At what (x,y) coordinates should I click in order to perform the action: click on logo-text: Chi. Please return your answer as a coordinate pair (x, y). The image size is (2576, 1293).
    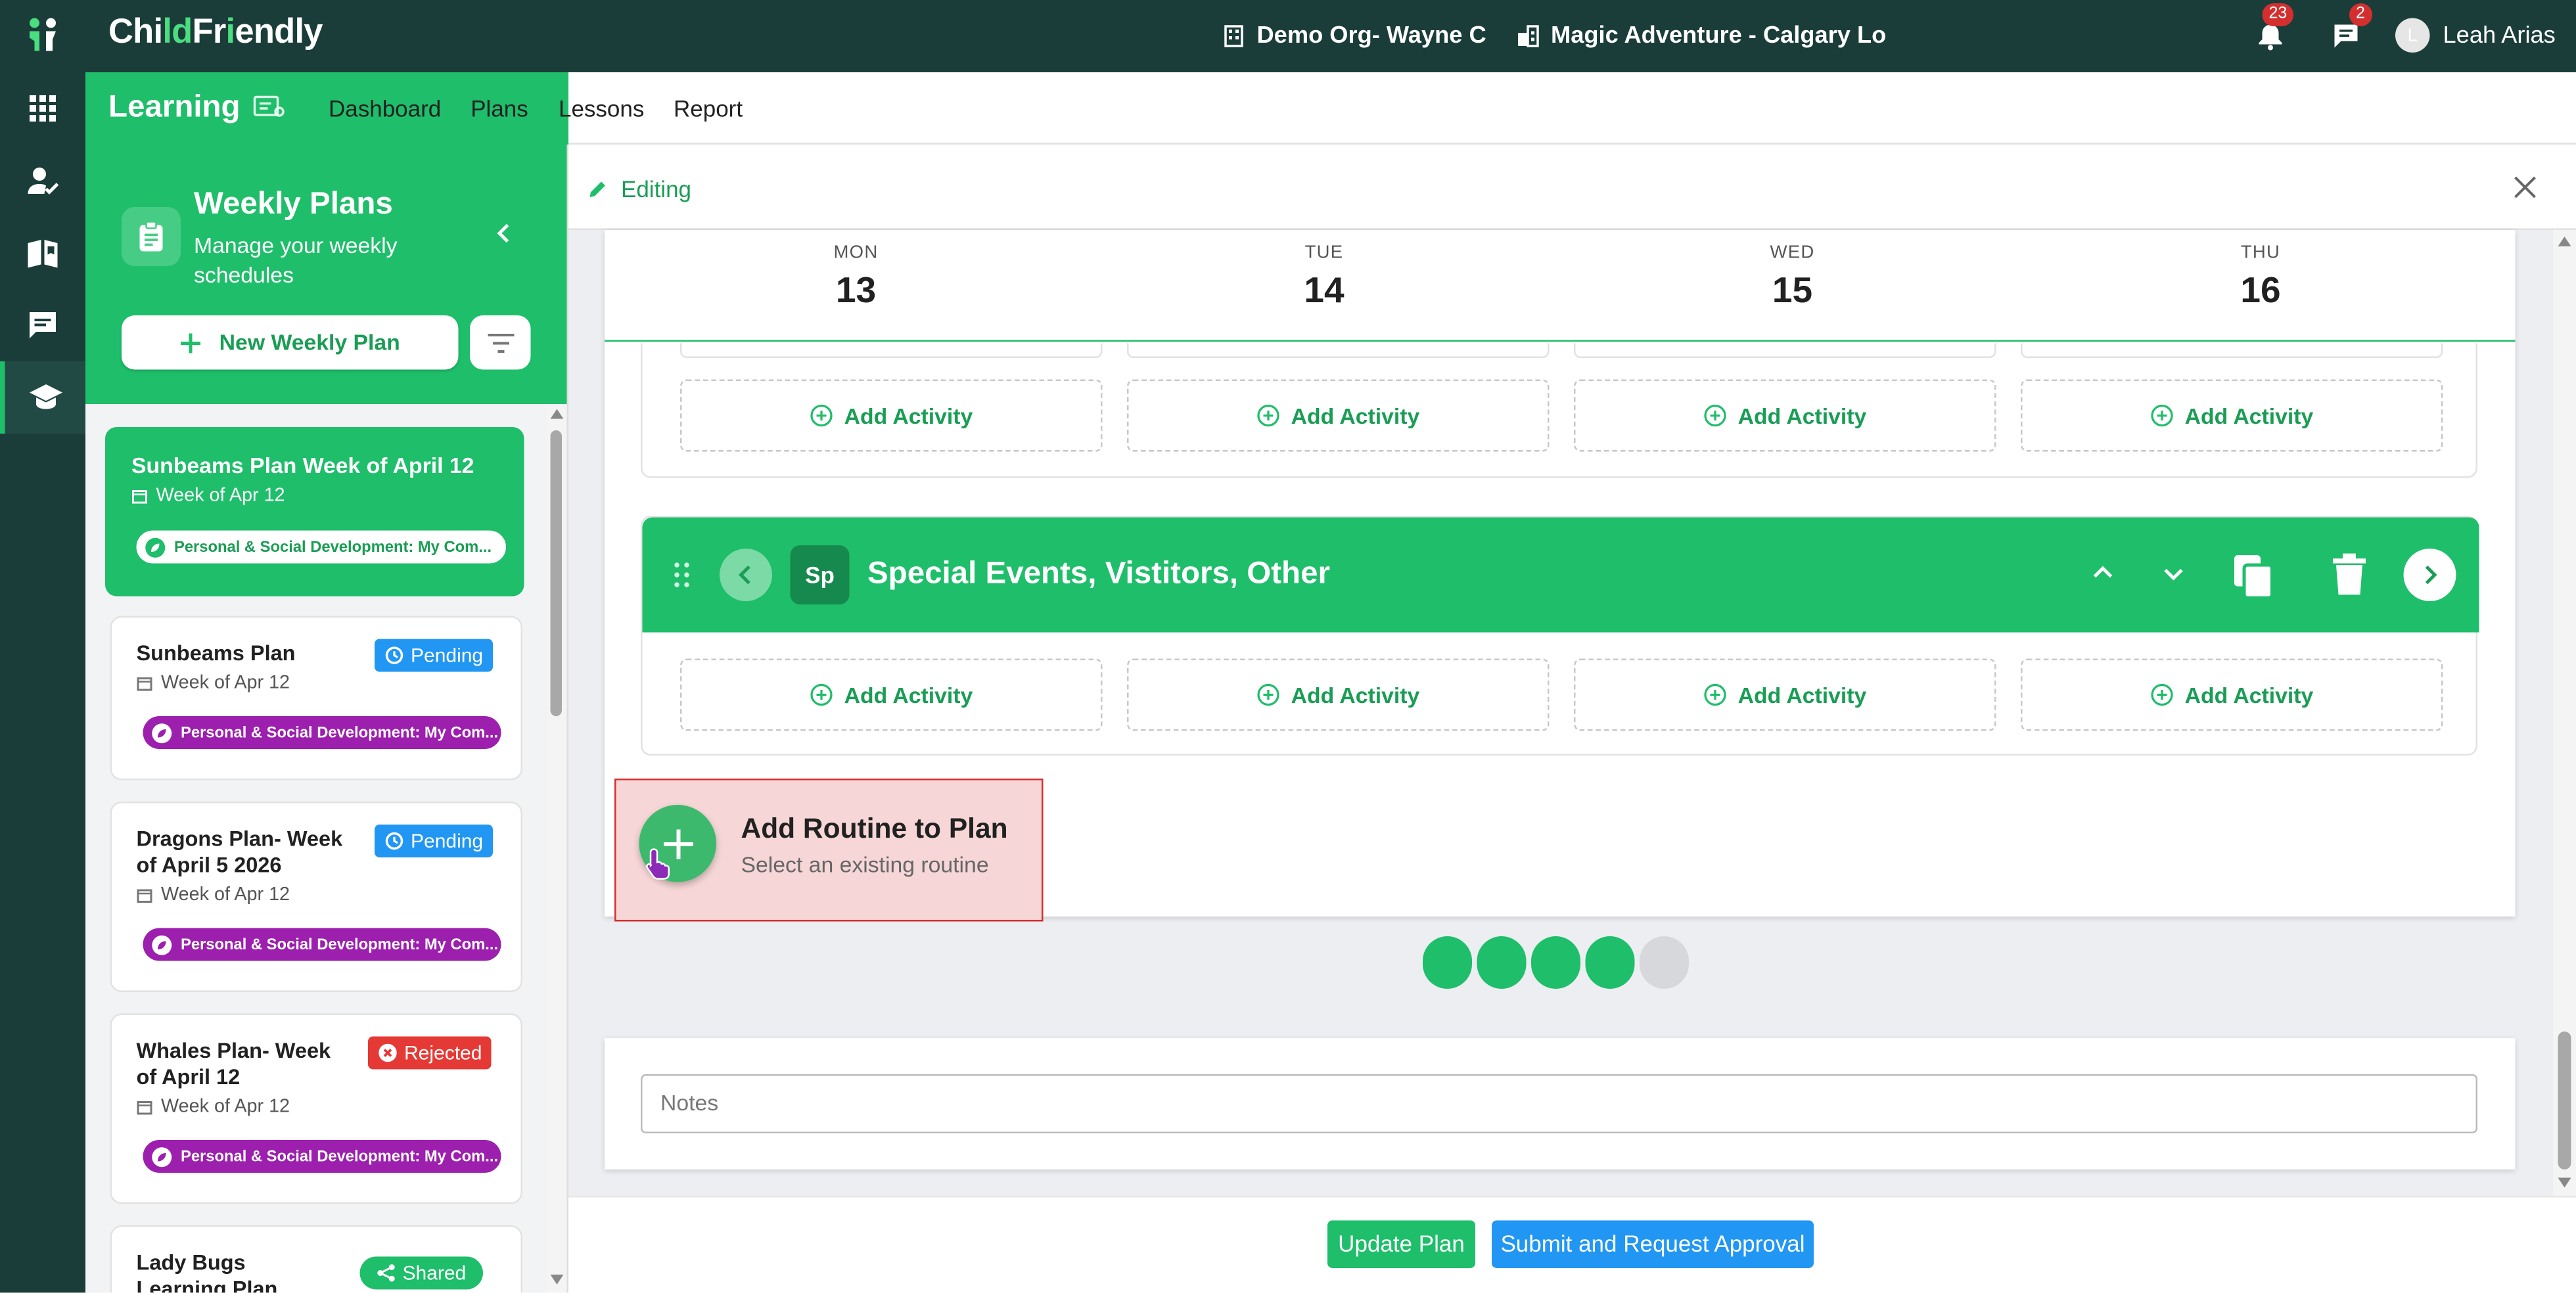
    Looking at the image, I should click on (135, 32).